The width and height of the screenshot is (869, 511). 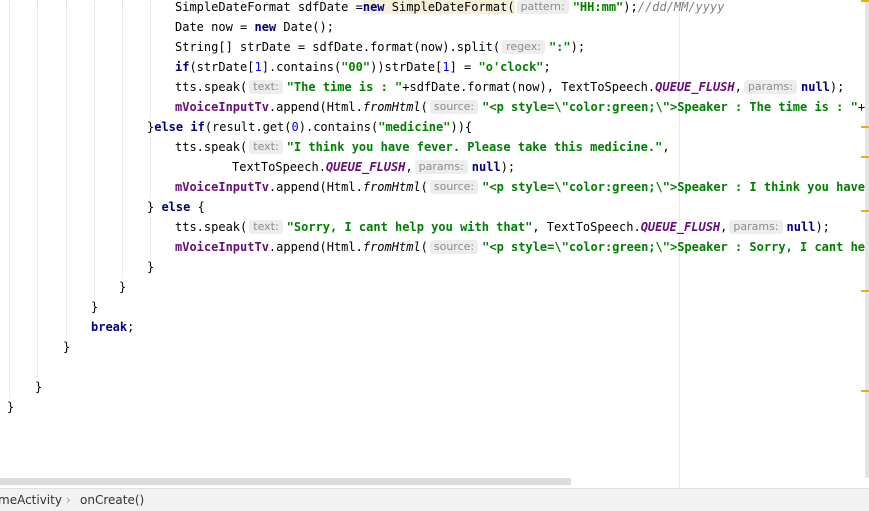 I want to click on code-line: } else {, so click(x=176, y=207).